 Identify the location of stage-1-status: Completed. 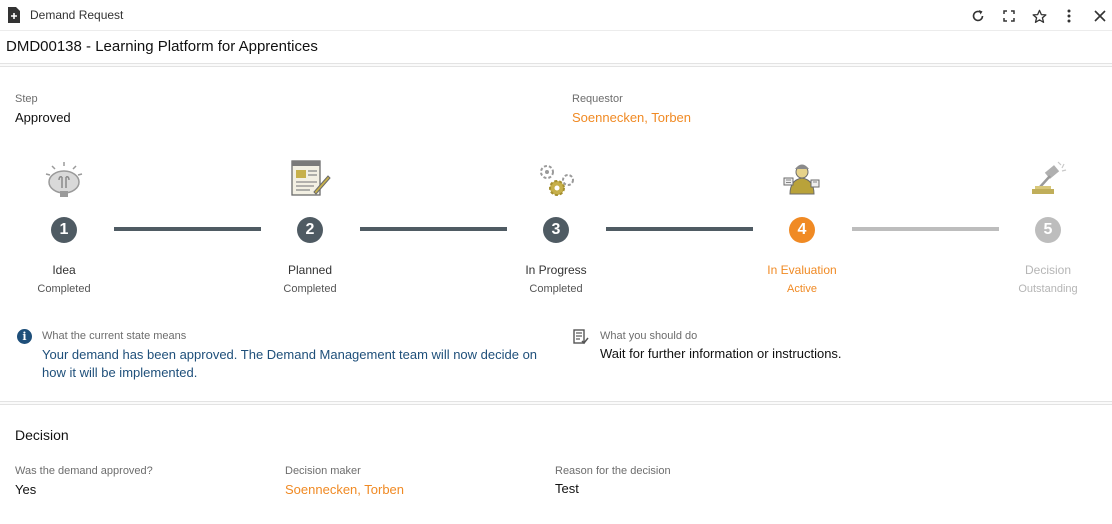
(64, 289).